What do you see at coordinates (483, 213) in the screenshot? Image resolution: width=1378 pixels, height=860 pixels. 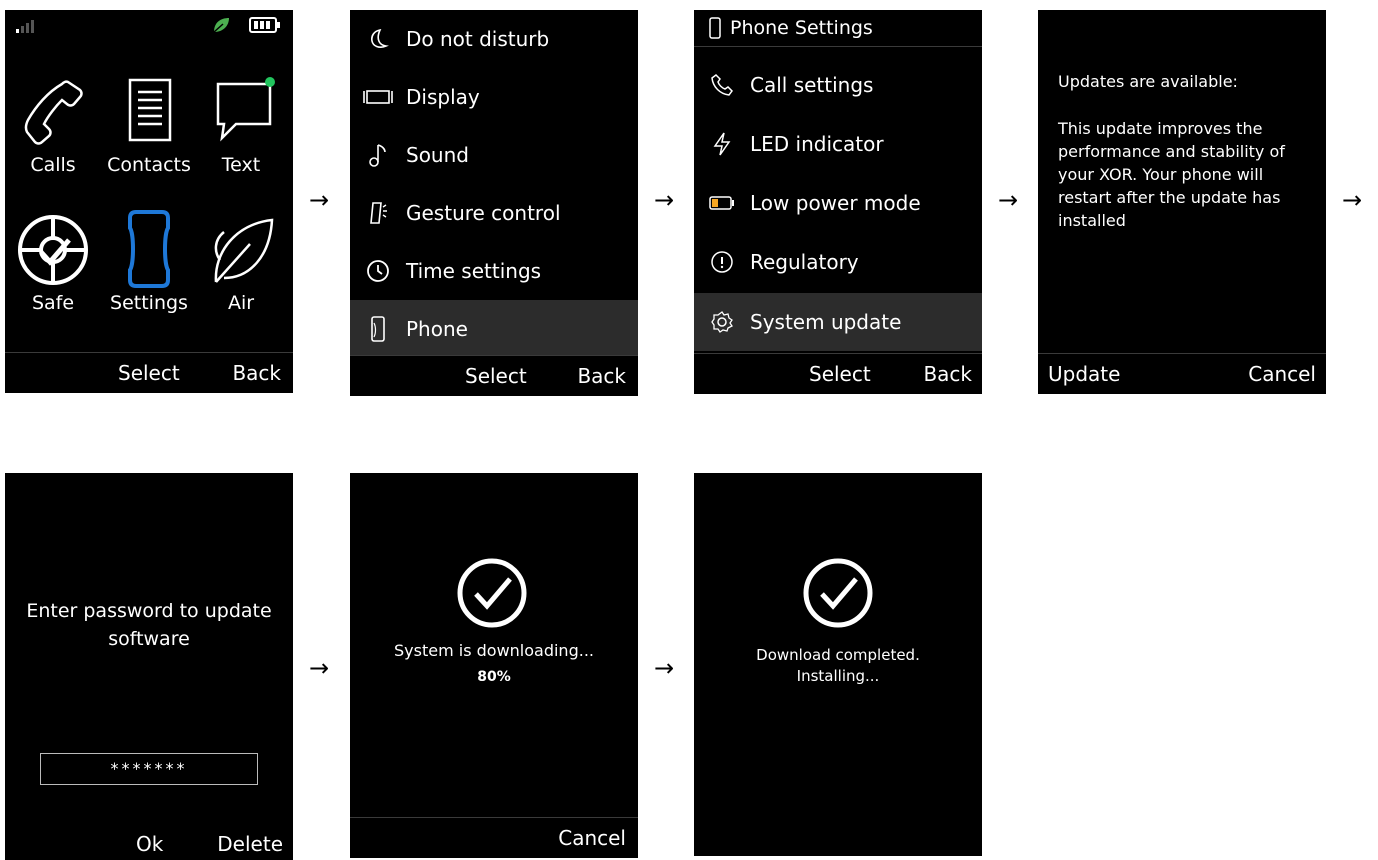 I see `menu-item-label: Gesture control` at bounding box center [483, 213].